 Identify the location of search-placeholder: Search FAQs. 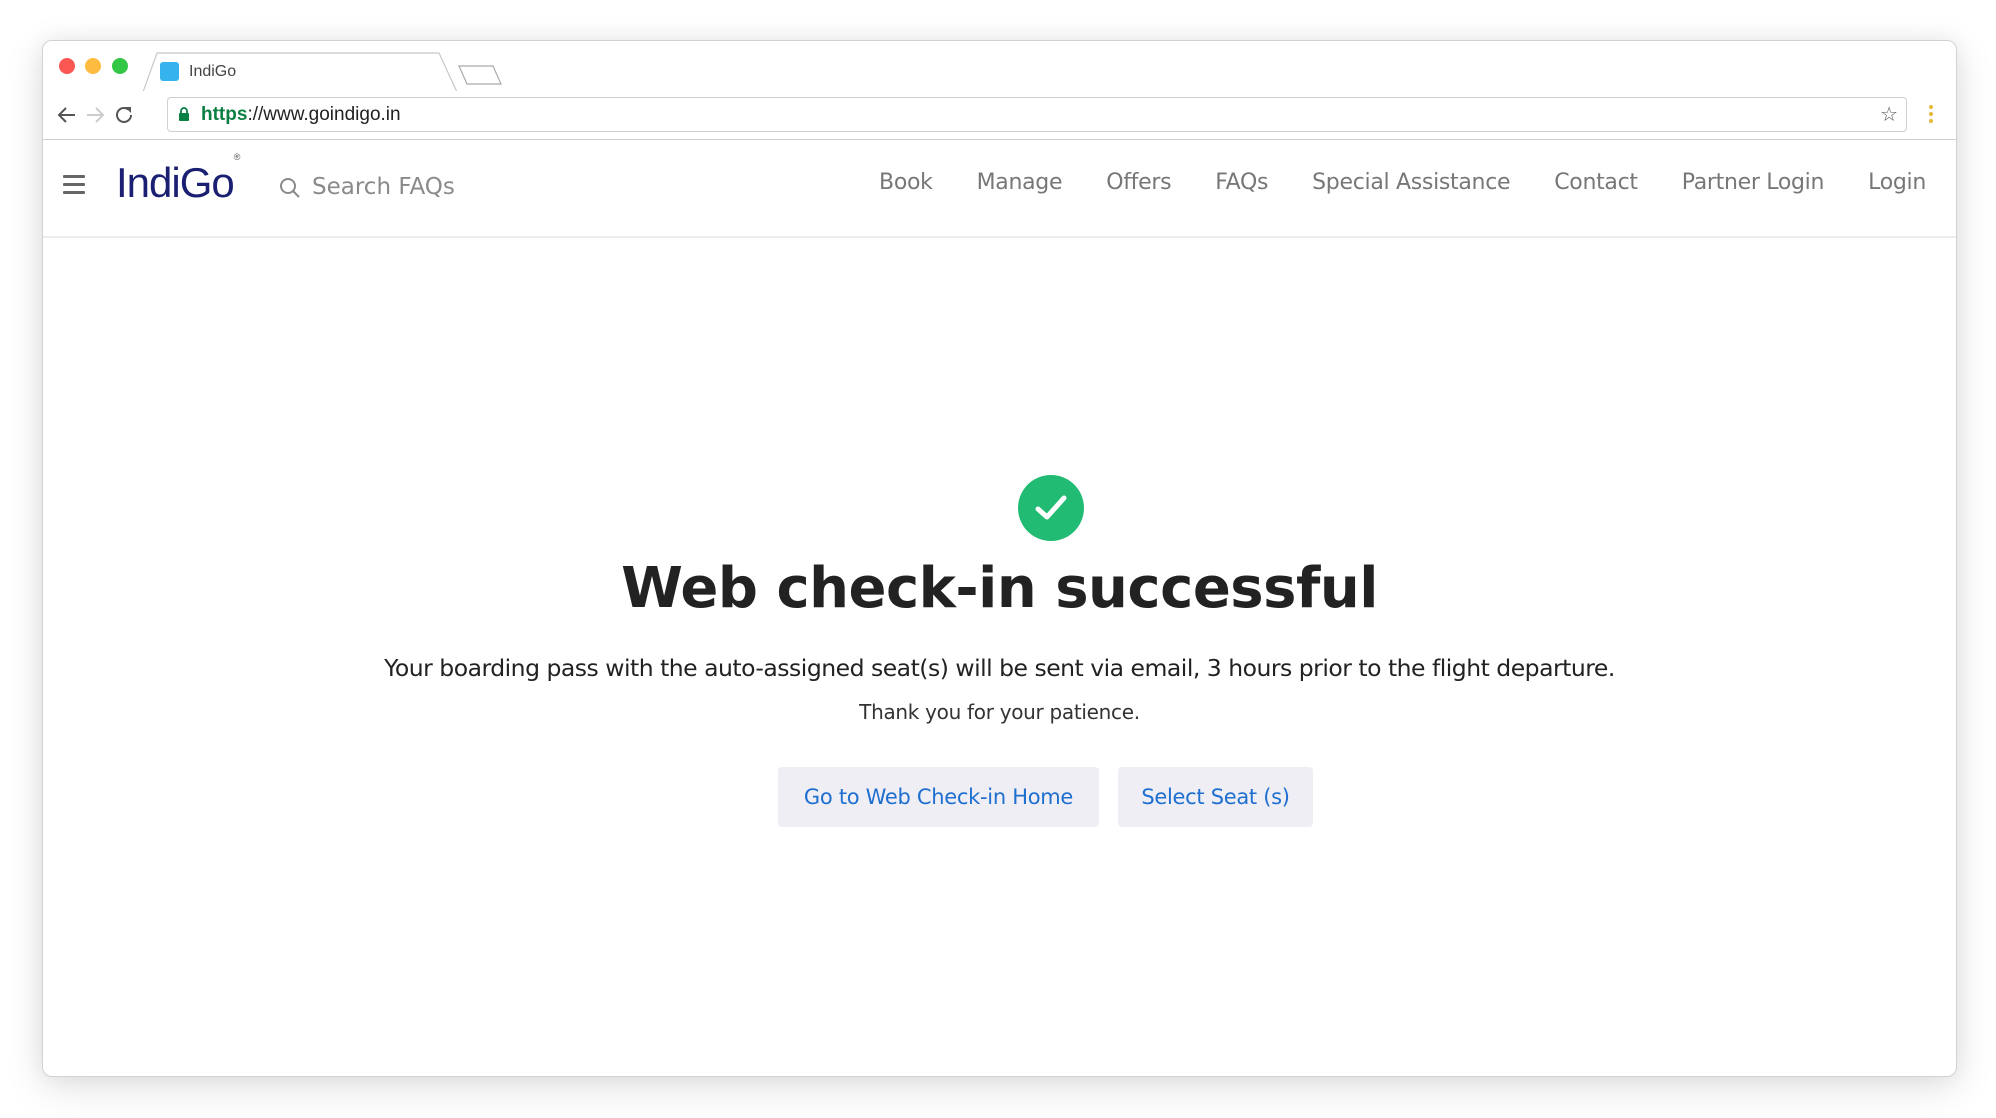
(383, 187).